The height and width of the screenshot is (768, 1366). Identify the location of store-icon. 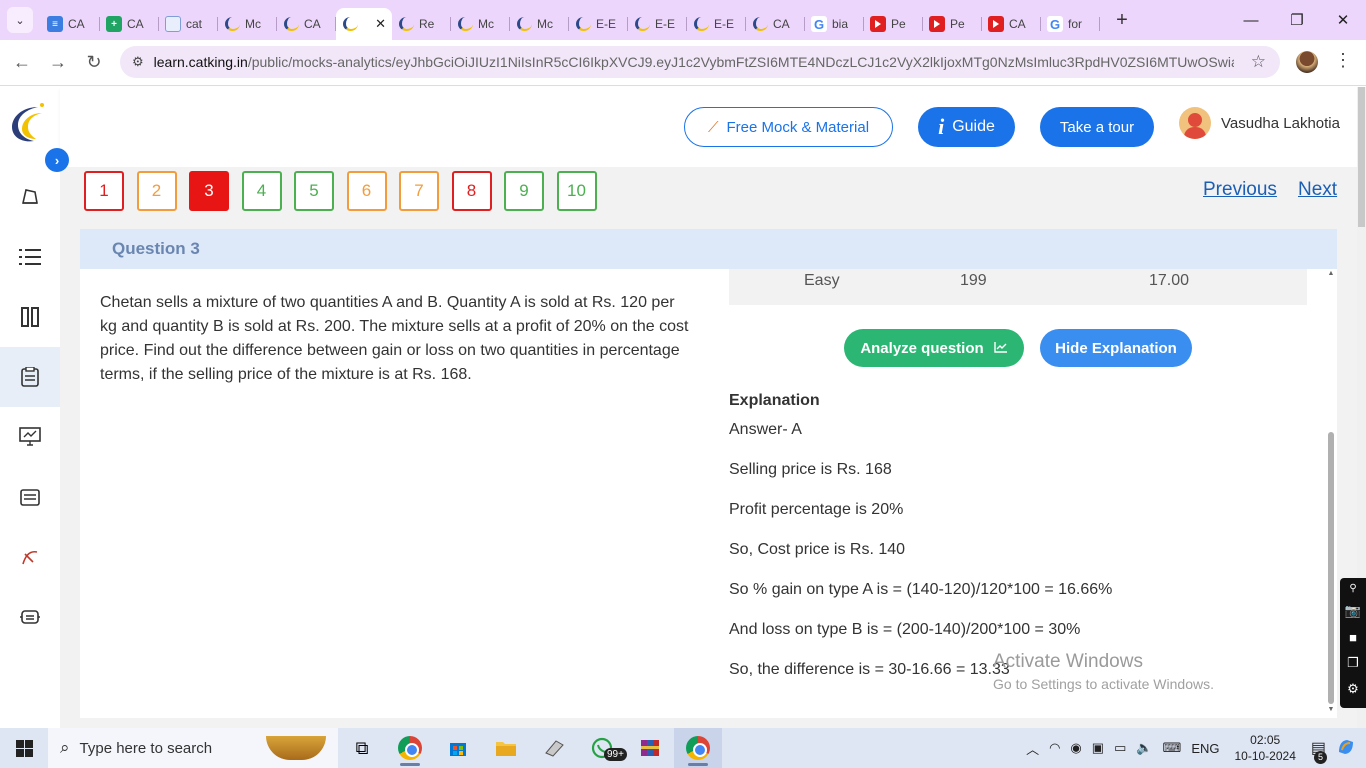
(458, 748).